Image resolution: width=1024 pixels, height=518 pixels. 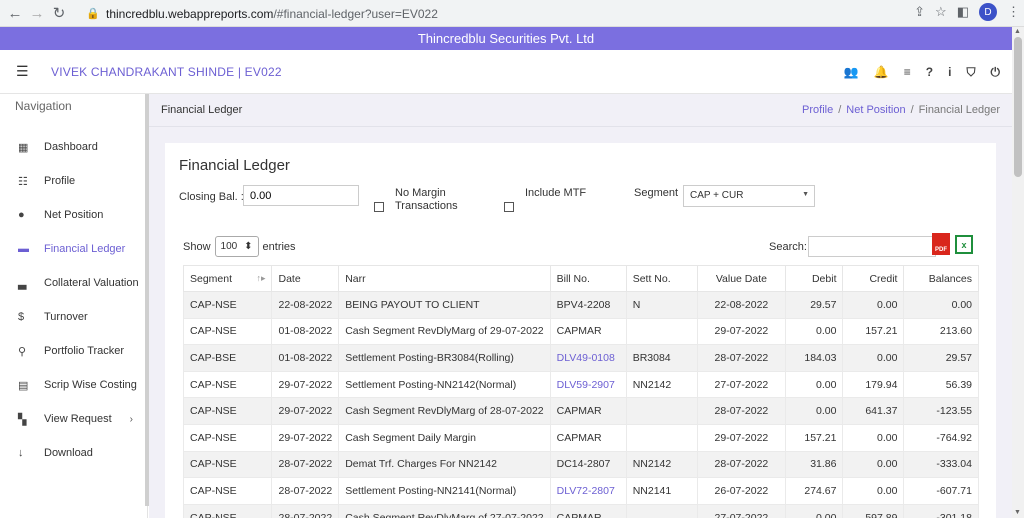 I want to click on page-length-value: 100, so click(x=229, y=246).